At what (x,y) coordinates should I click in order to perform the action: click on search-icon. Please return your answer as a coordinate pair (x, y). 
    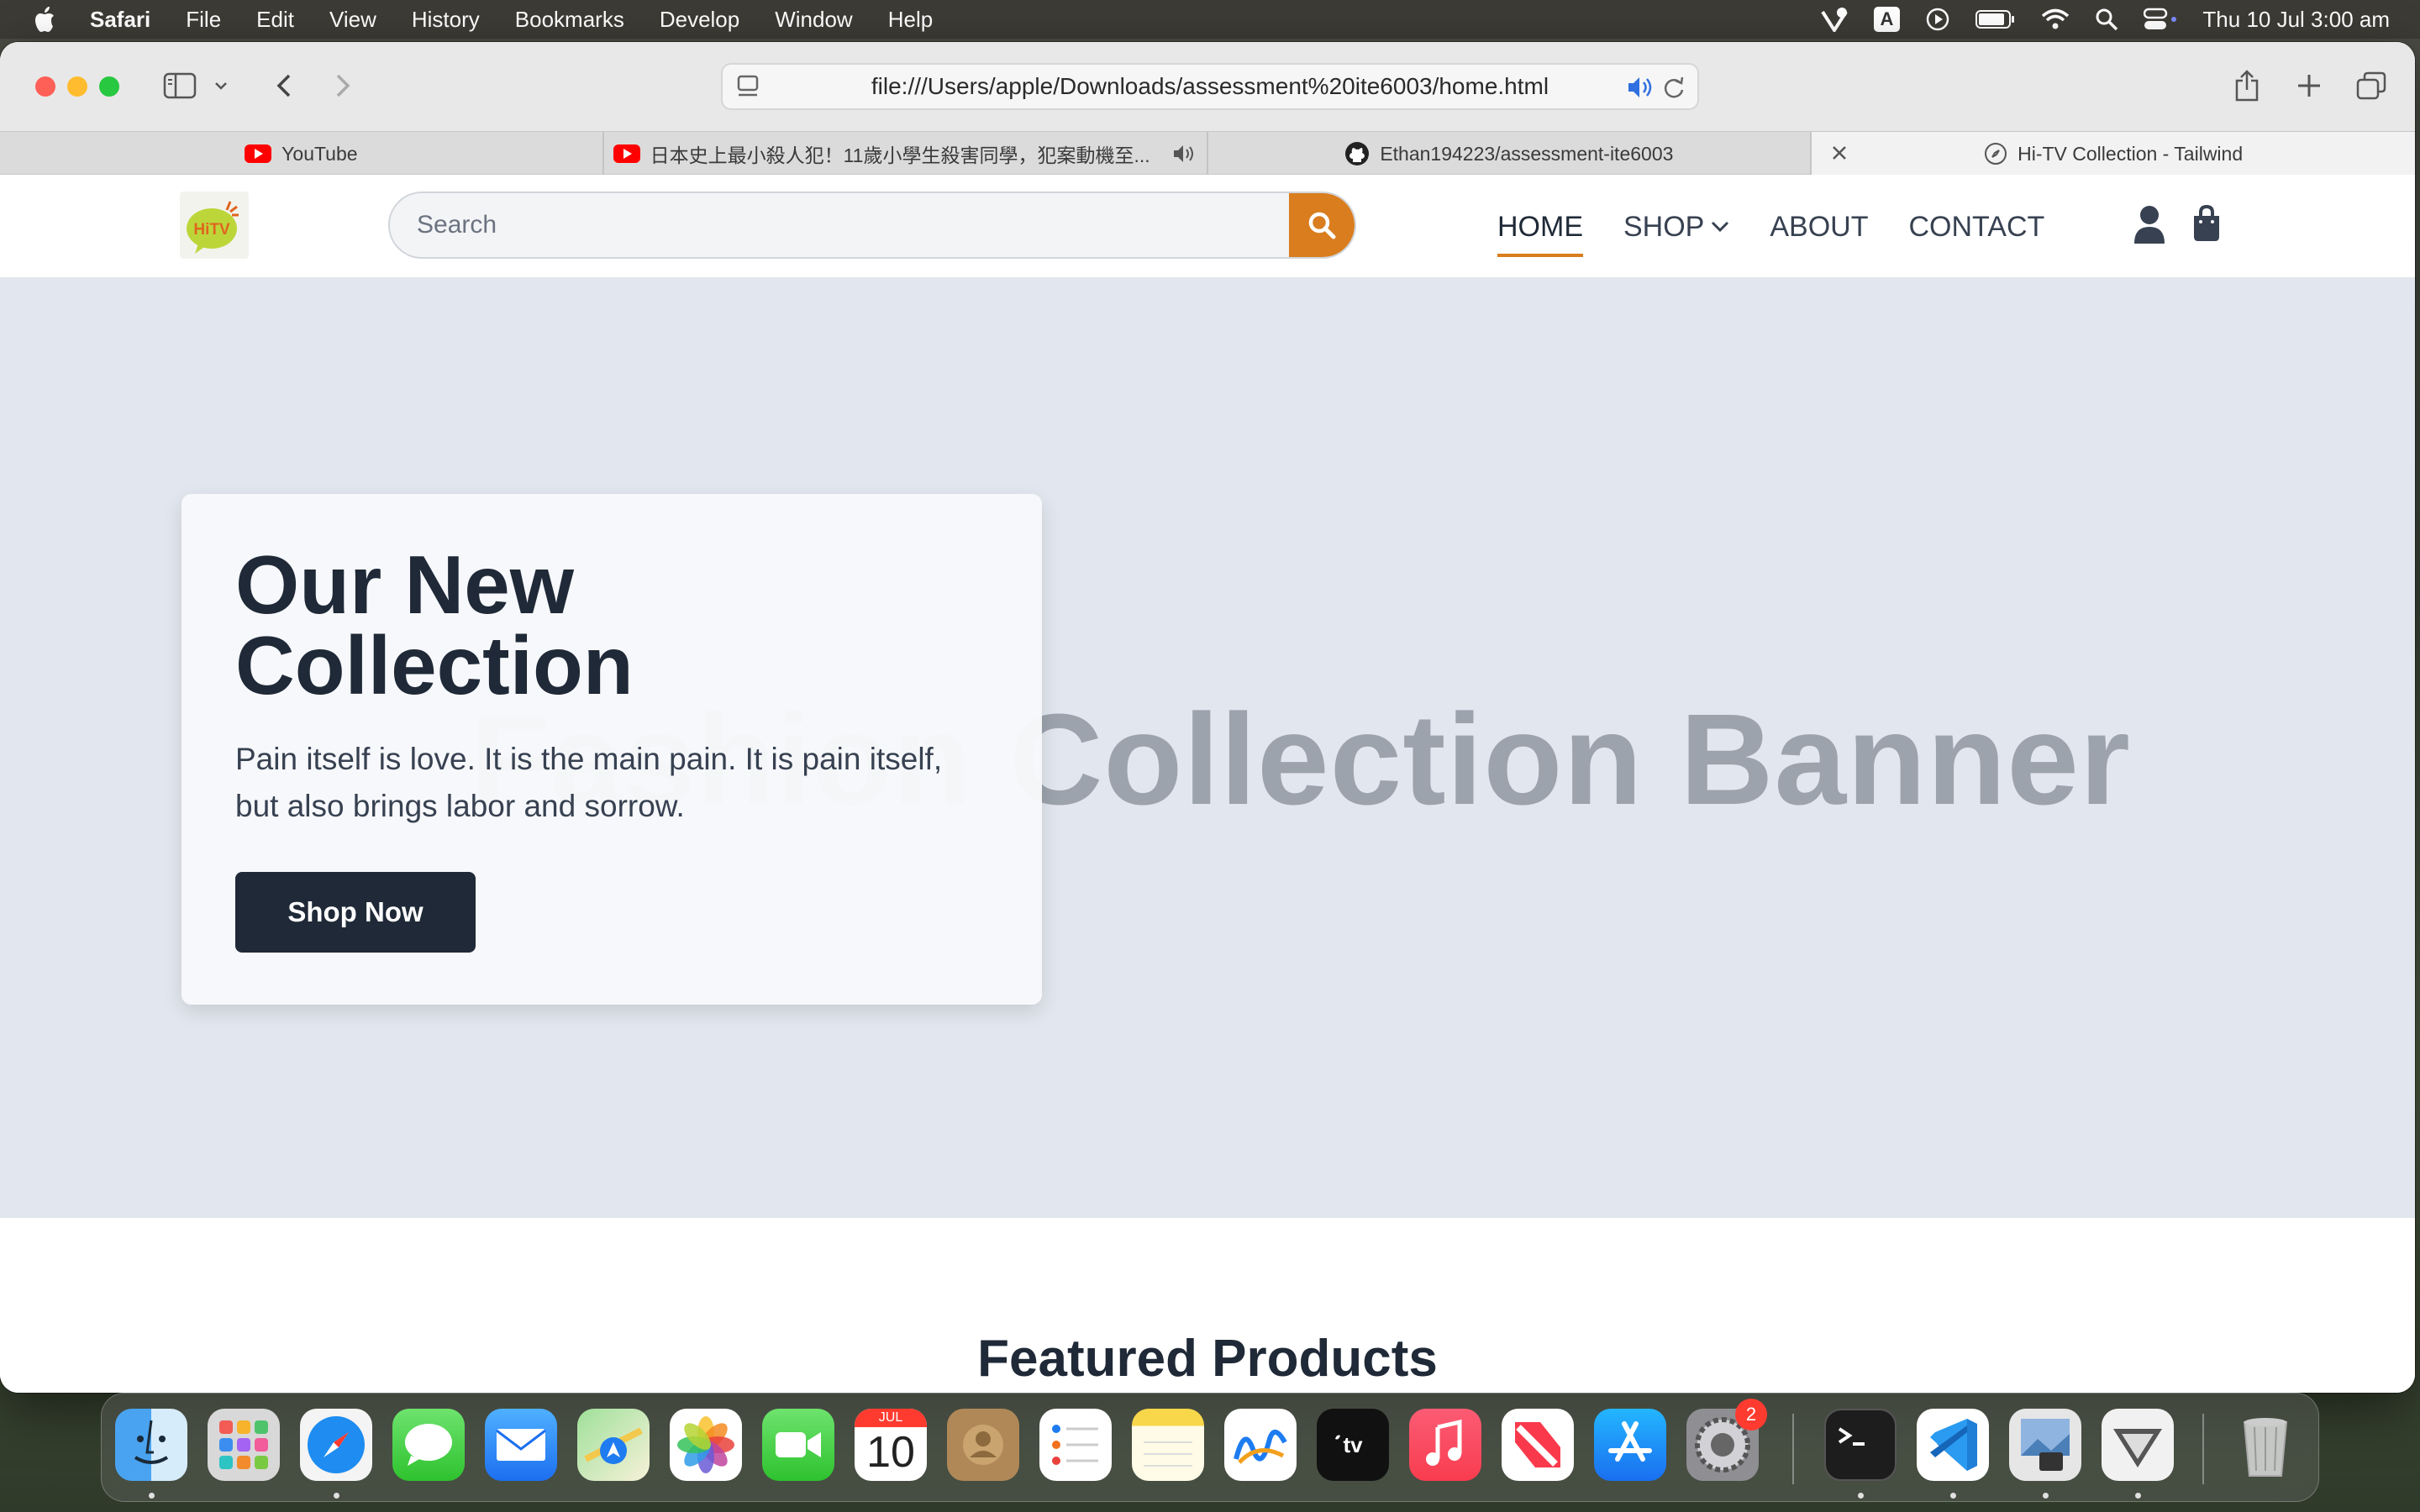
    Looking at the image, I should click on (1322, 225).